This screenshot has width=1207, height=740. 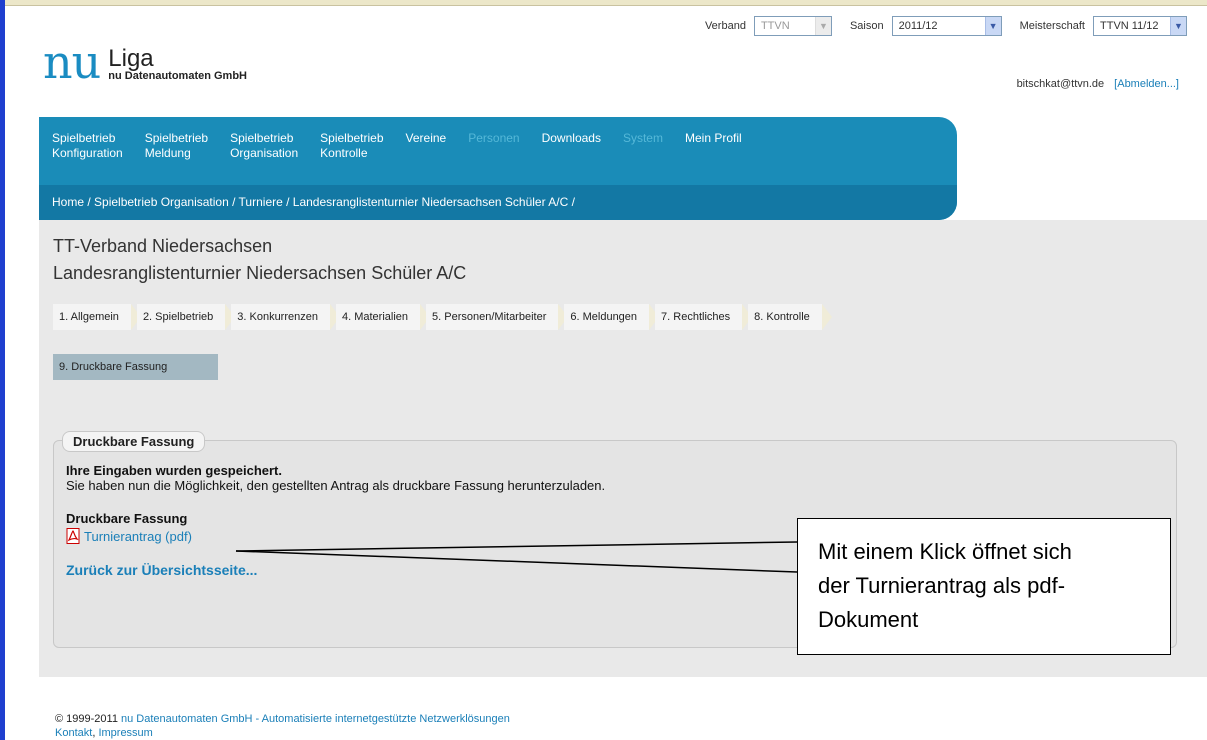 I want to click on step-rechtliches: 7. Rechtliches, so click(x=704, y=317).